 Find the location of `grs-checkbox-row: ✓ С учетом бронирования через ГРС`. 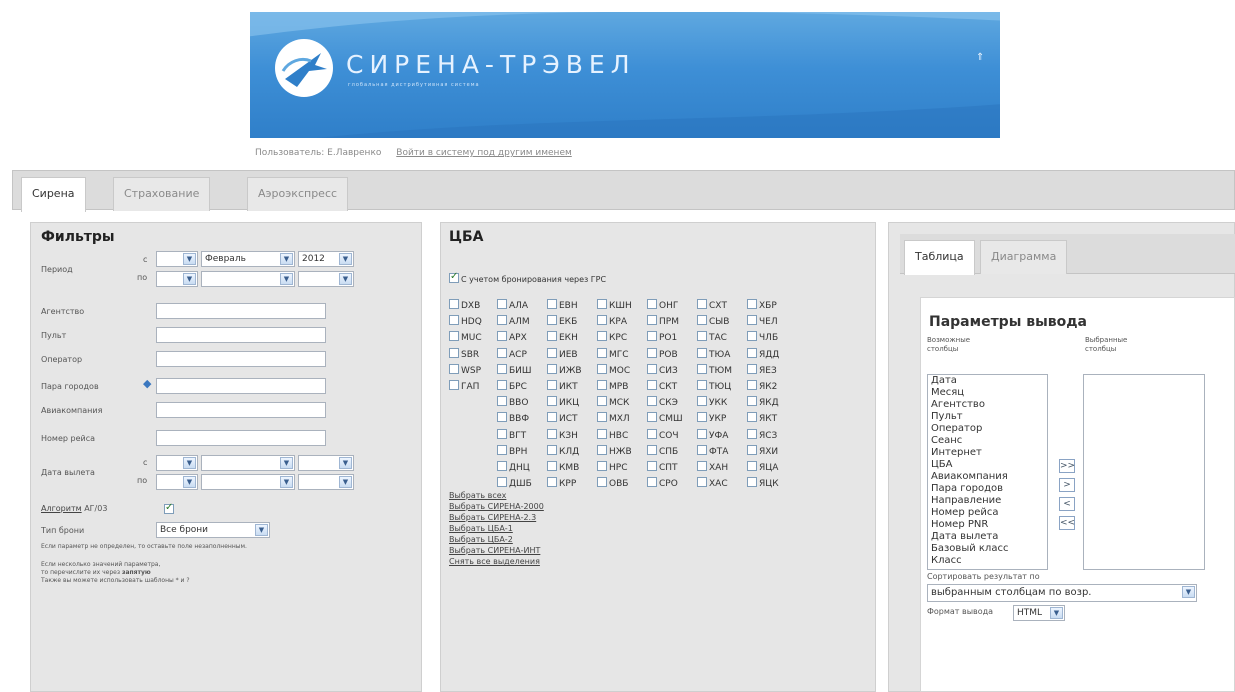

grs-checkbox-row: ✓ С учетом бронирования через ГРС is located at coordinates (527, 278).